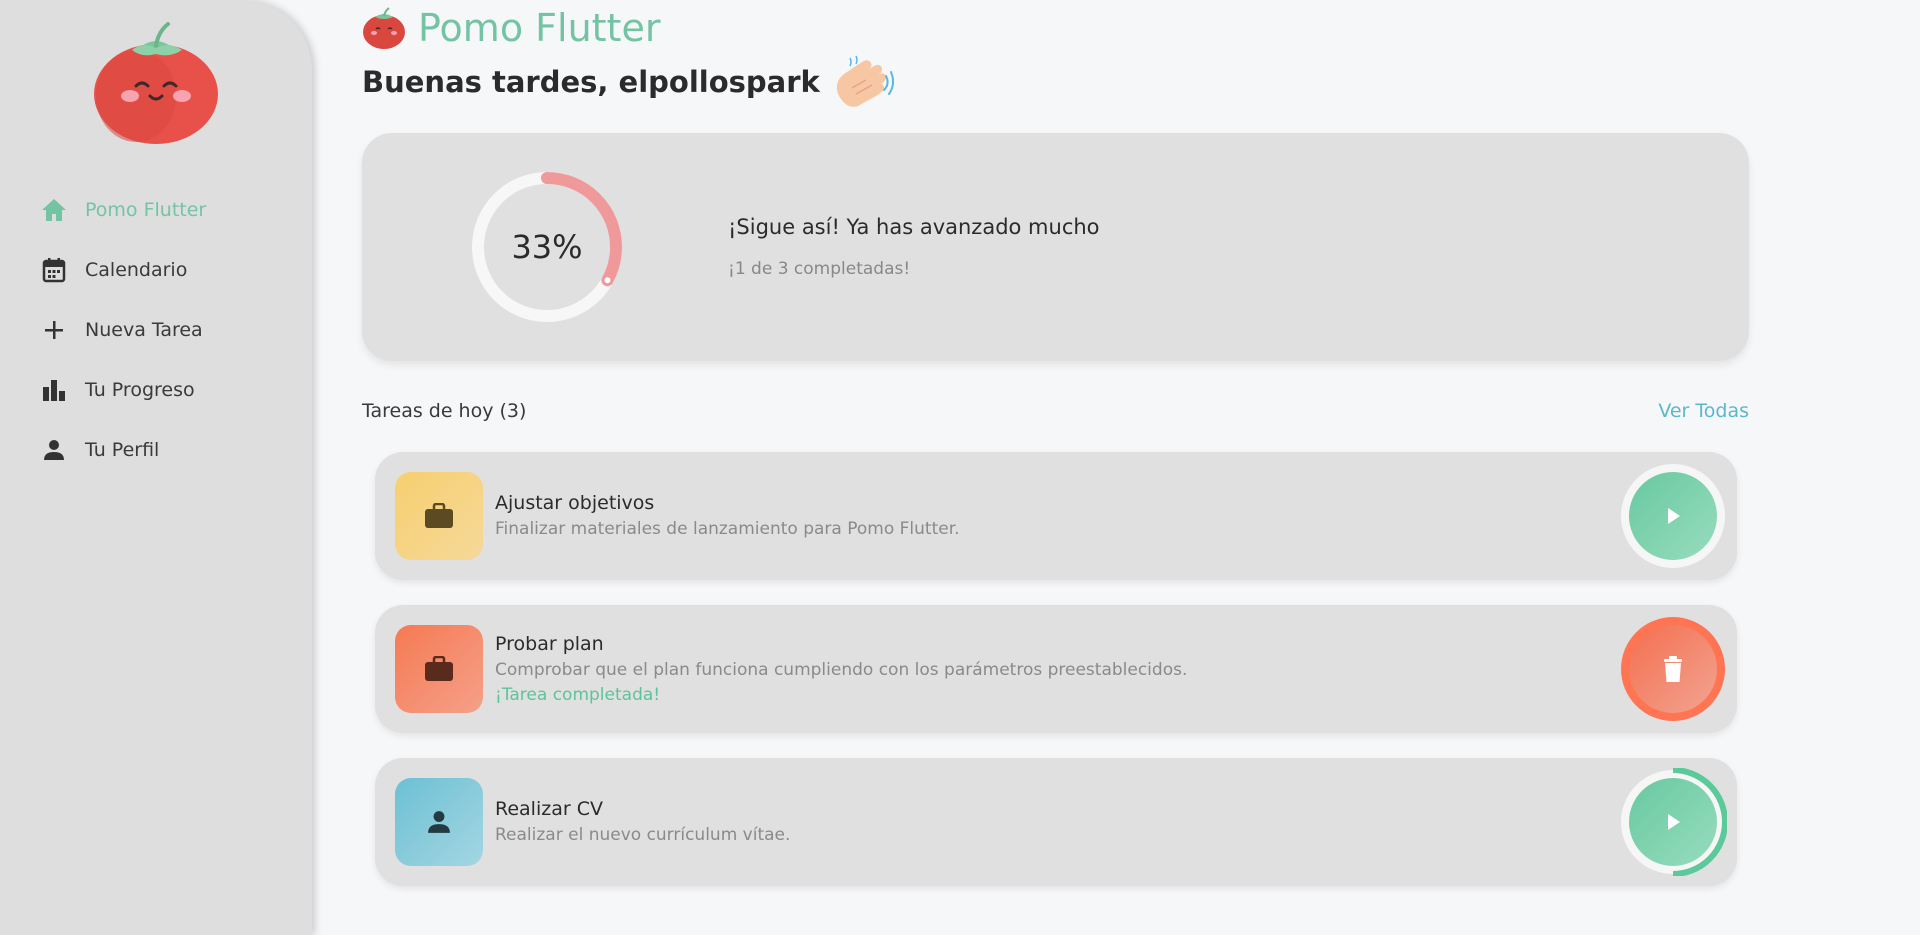 Image resolution: width=1920 pixels, height=935 pixels. Describe the element at coordinates (643, 835) in the screenshot. I see `task-description: Realizar el nuevo currículum vítae.` at that location.